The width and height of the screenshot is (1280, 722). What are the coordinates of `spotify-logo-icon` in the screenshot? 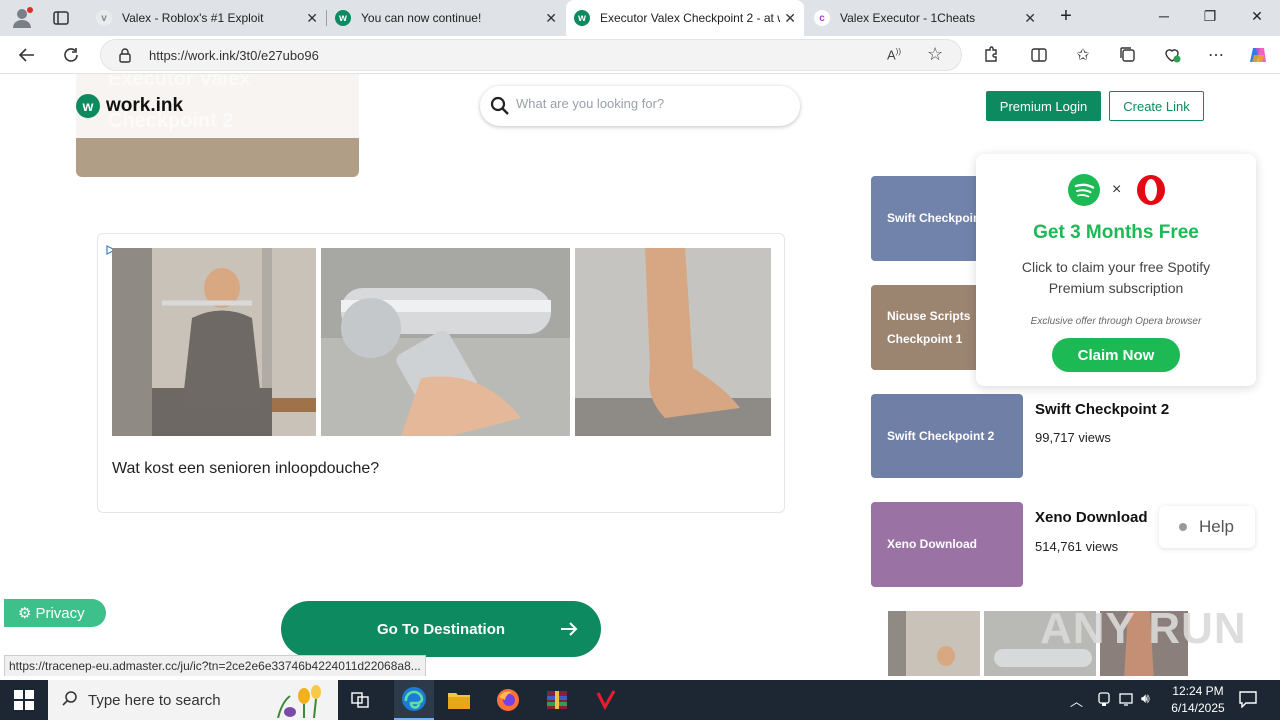 It's located at (1084, 190).